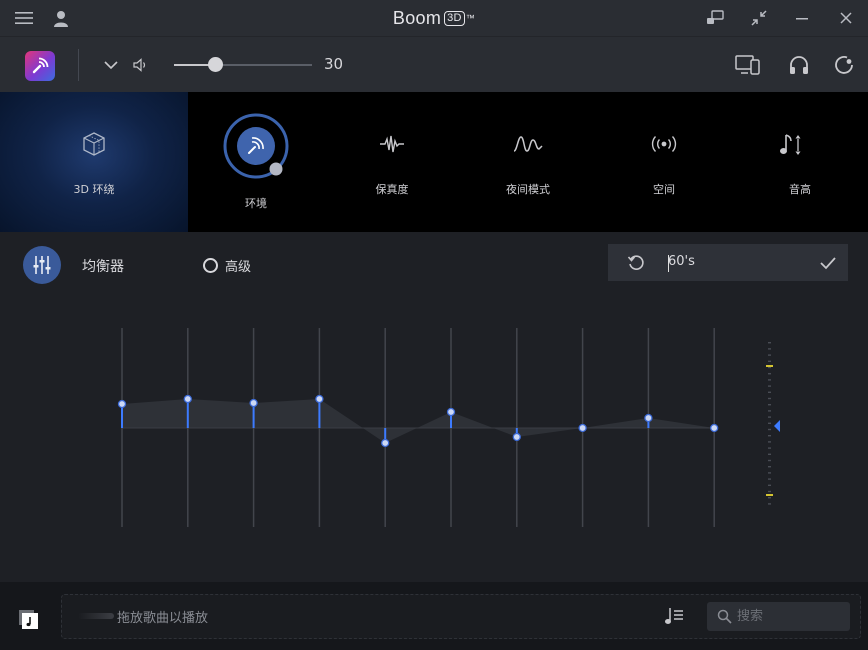 The height and width of the screenshot is (650, 868). What do you see at coordinates (799, 65) in the screenshot?
I see `headphones-icon` at bounding box center [799, 65].